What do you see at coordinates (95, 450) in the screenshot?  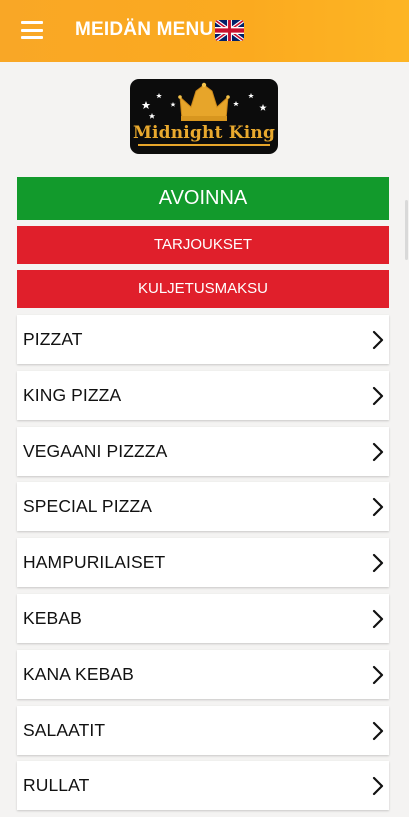 I see `category-label: VEGAANI PIZZZA` at bounding box center [95, 450].